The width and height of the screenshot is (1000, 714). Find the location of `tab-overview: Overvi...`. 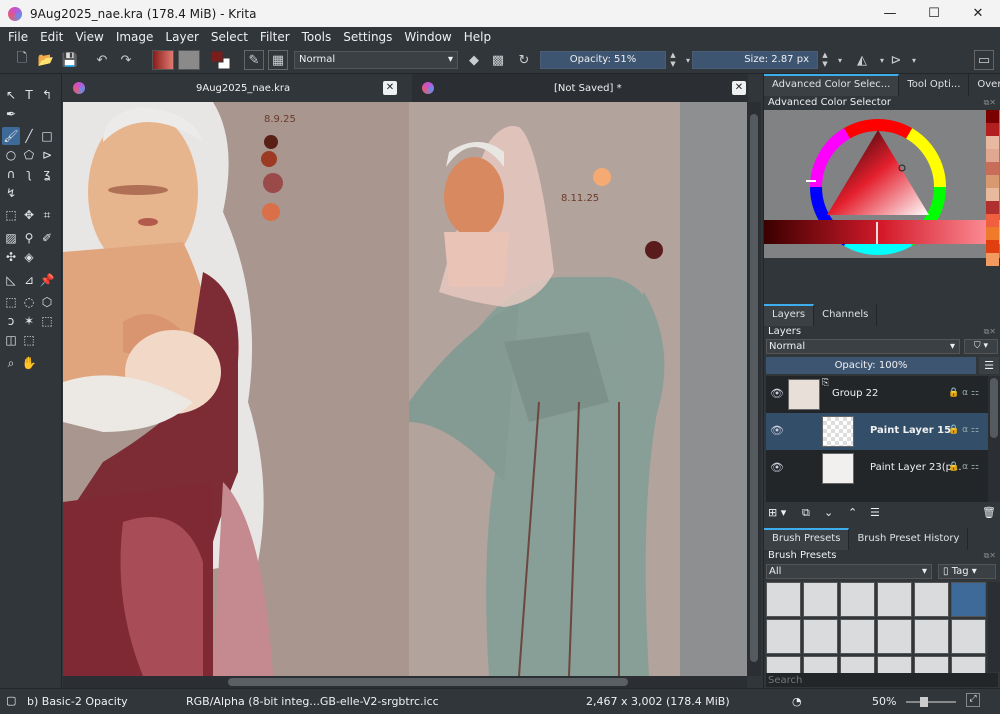

tab-overview: Overvi... is located at coordinates (984, 85).